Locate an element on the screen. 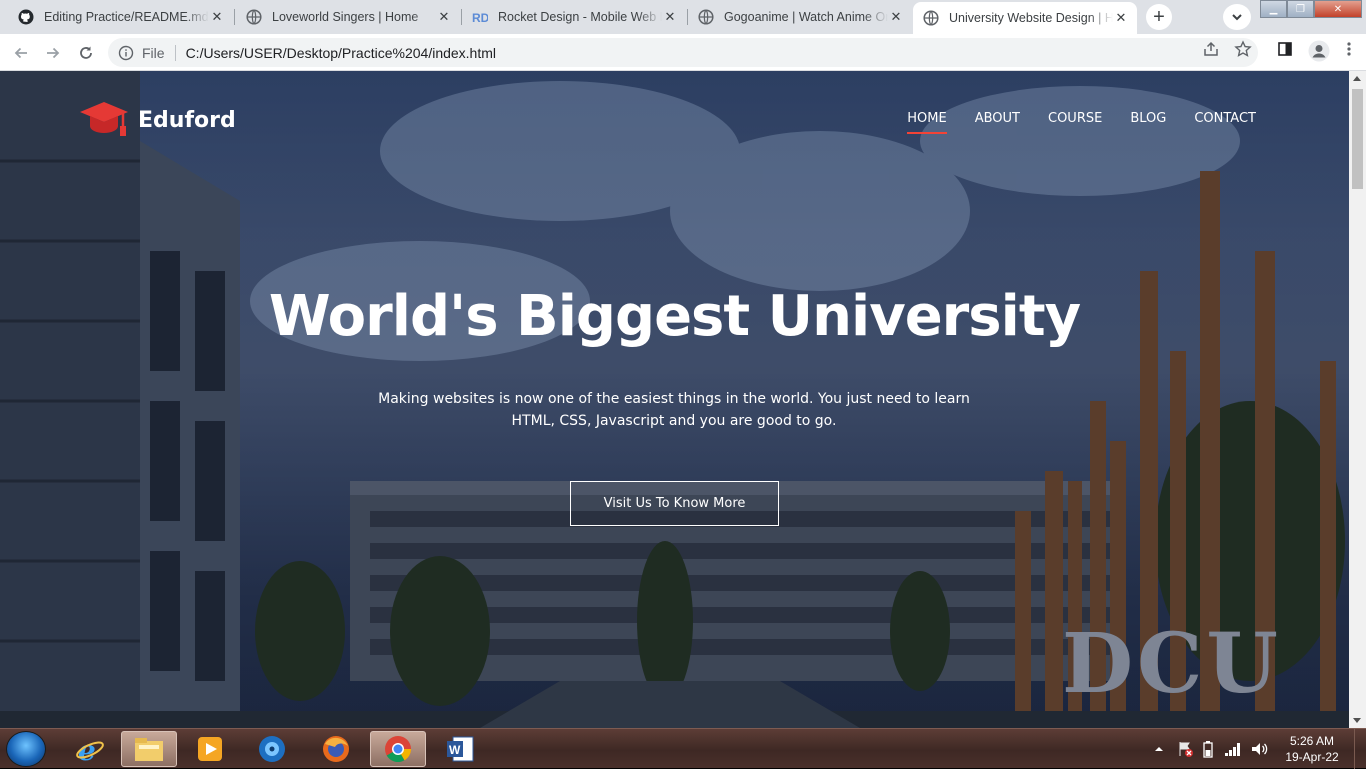 The width and height of the screenshot is (1366, 769). nav-blog: BLOG is located at coordinates (1148, 122).